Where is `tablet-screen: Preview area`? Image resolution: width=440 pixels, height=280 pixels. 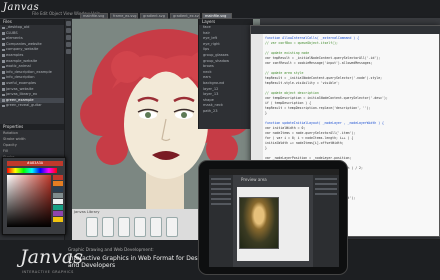 tablet-screen: Preview area is located at coordinates (274, 218).